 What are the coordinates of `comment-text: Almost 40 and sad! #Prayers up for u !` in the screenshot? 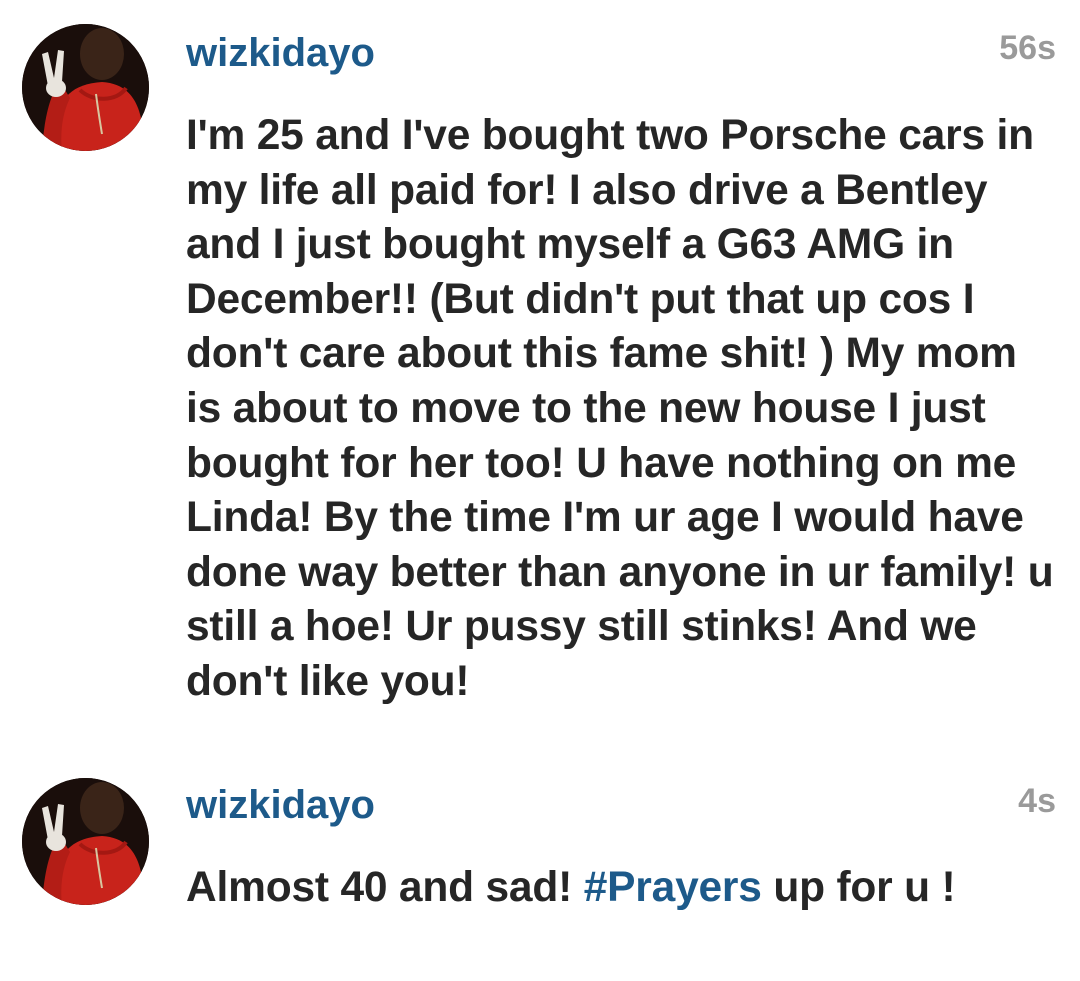 It's located at (622, 888).